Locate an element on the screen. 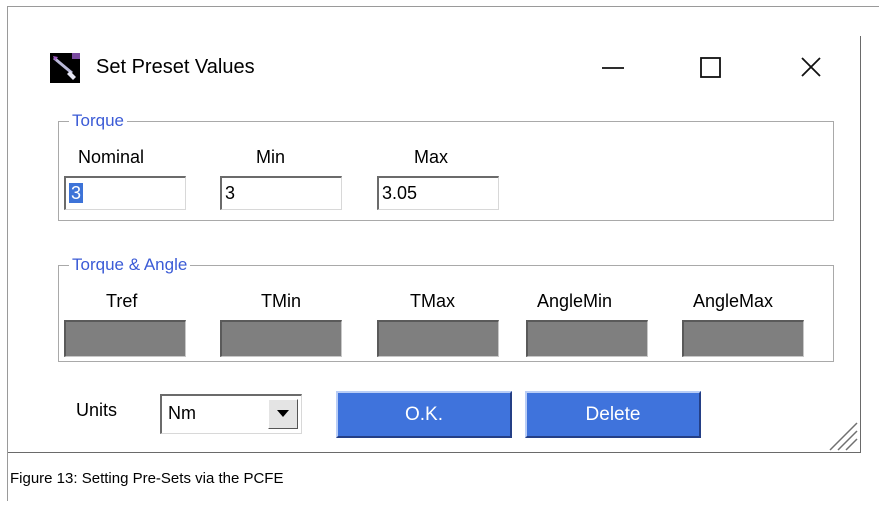 Image resolution: width=879 pixels, height=506 pixels. window-border-right is located at coordinates (860, 244).